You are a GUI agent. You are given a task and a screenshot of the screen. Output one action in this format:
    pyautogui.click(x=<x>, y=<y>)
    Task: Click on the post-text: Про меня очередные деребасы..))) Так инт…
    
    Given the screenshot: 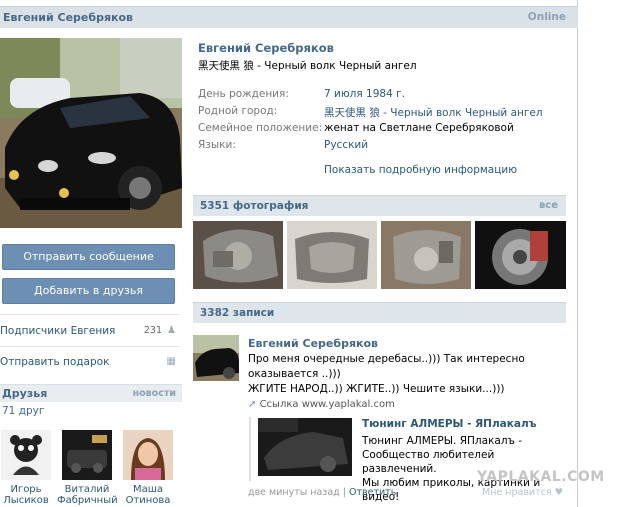 What is the action you would take?
    pyautogui.click(x=408, y=374)
    